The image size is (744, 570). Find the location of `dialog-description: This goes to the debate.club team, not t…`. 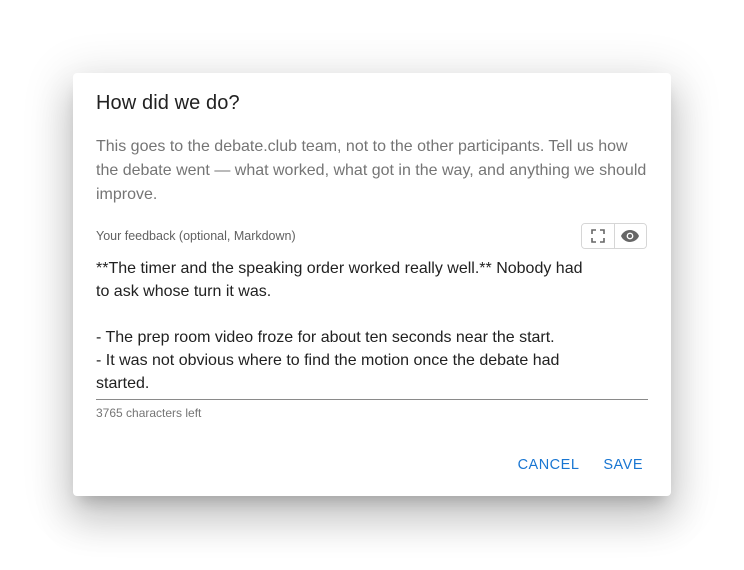

dialog-description: This goes to the debate.club team, not t… is located at coordinates (371, 170).